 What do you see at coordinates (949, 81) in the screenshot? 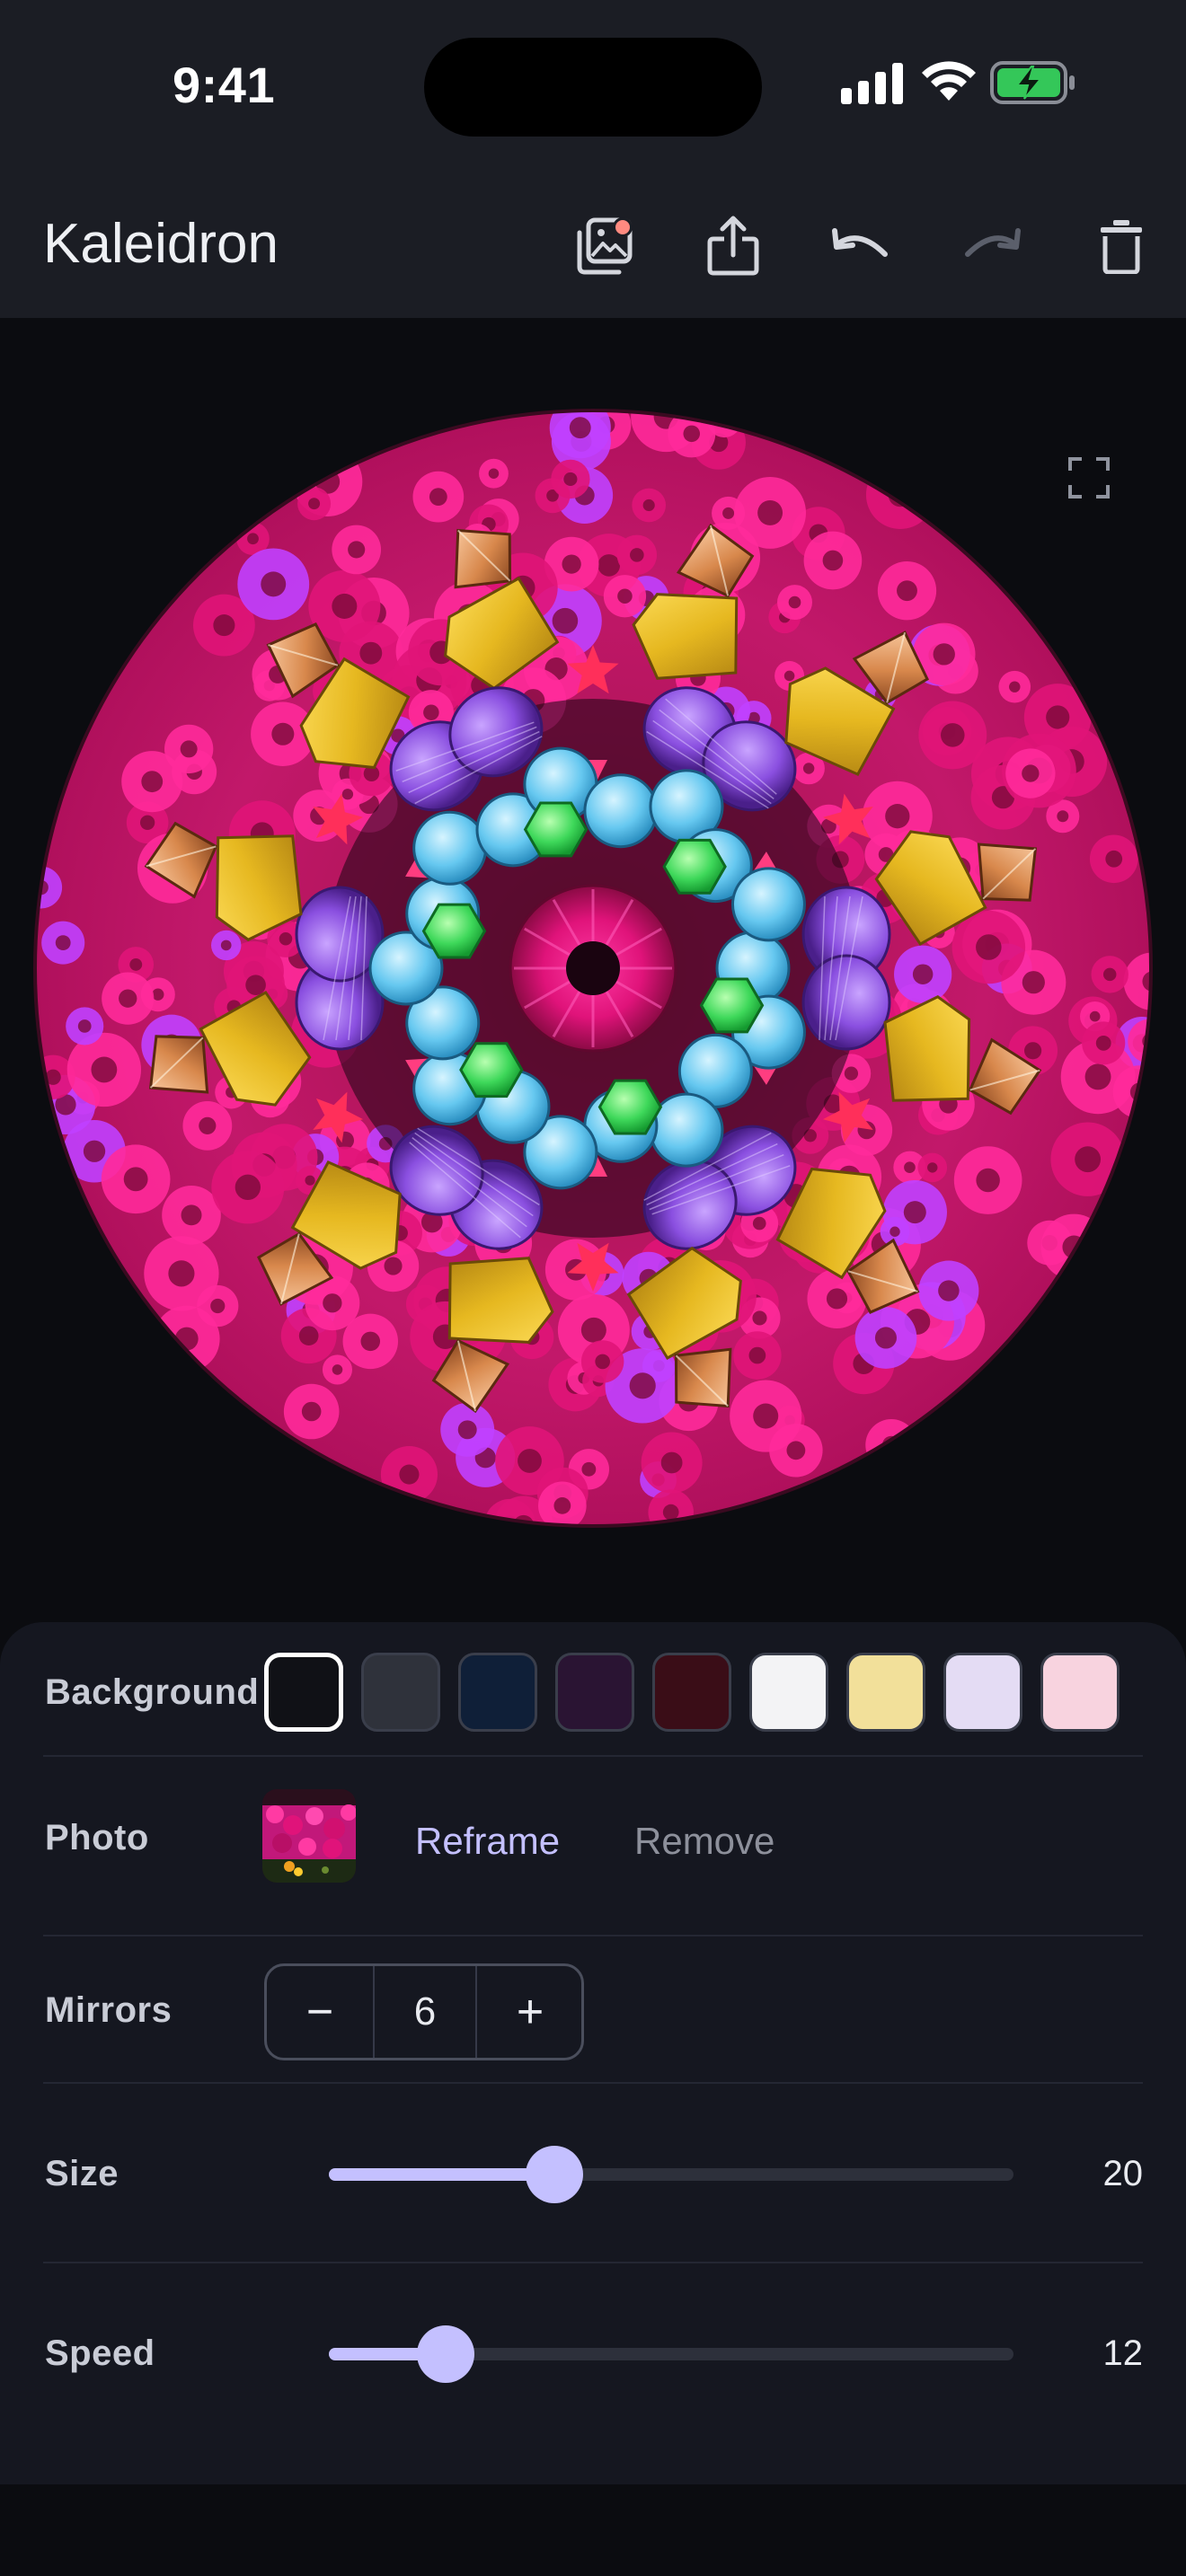
I see `wifi-icon` at bounding box center [949, 81].